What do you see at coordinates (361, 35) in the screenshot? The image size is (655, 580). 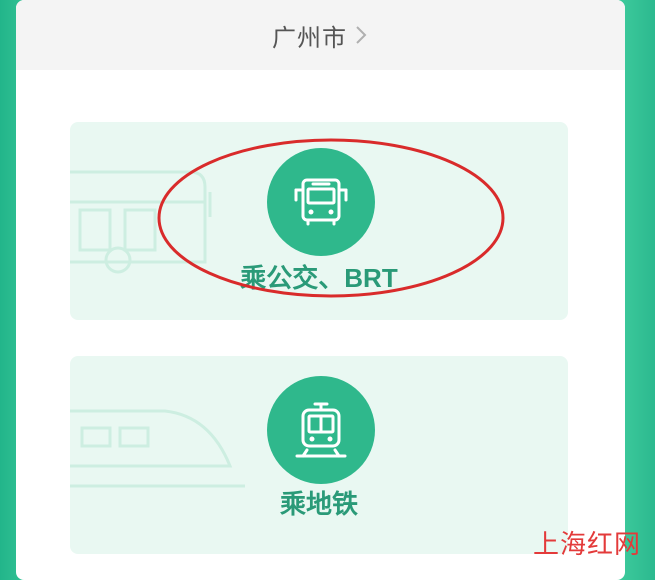 I see `chevron-right-icon` at bounding box center [361, 35].